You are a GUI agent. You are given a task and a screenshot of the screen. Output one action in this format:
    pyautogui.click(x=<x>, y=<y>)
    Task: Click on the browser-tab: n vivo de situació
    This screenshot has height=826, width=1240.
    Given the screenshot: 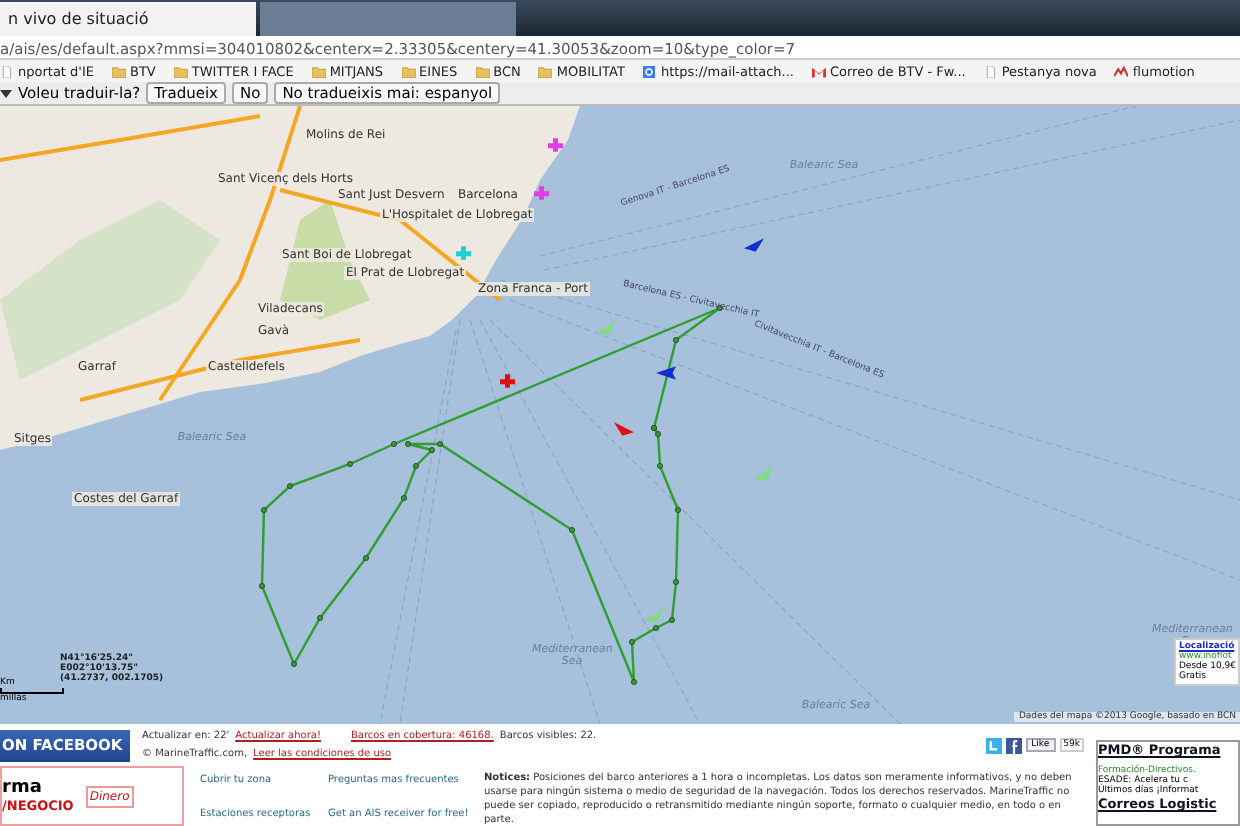 What is the action you would take?
    pyautogui.click(x=128, y=18)
    